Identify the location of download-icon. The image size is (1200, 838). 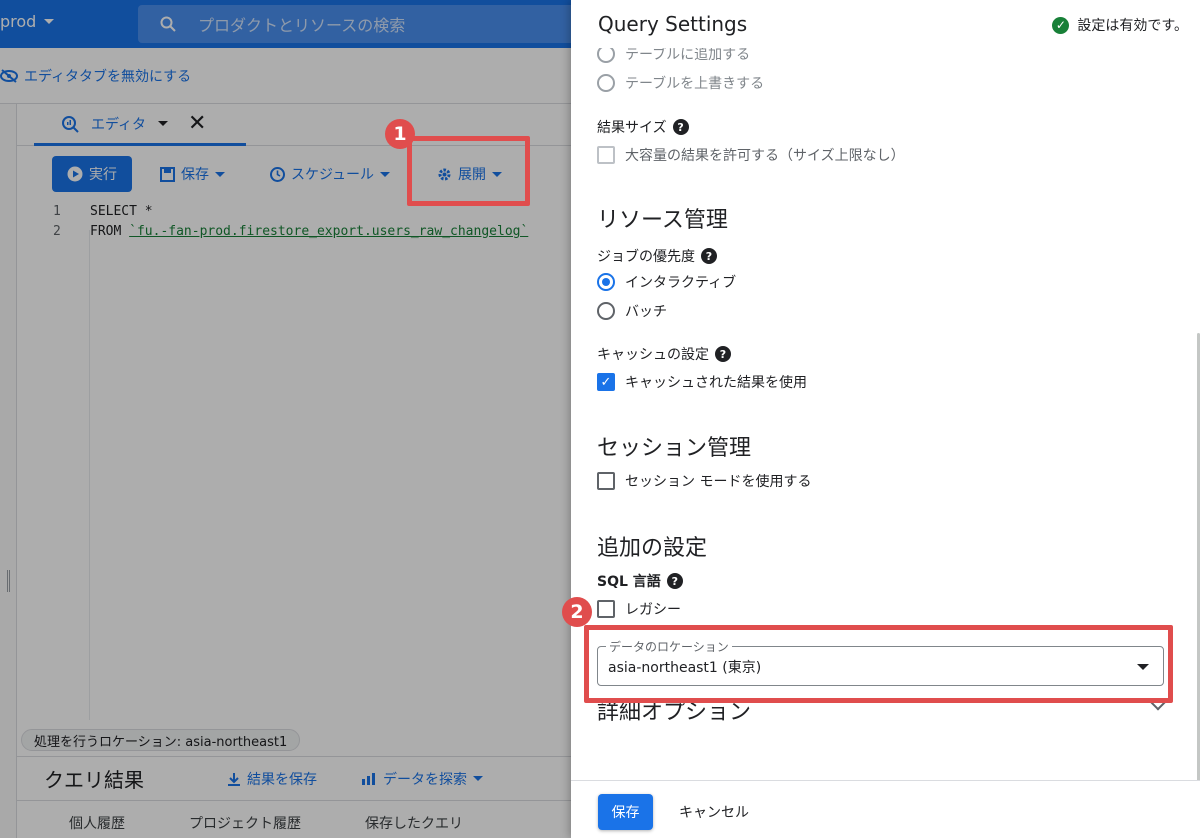
(234, 779).